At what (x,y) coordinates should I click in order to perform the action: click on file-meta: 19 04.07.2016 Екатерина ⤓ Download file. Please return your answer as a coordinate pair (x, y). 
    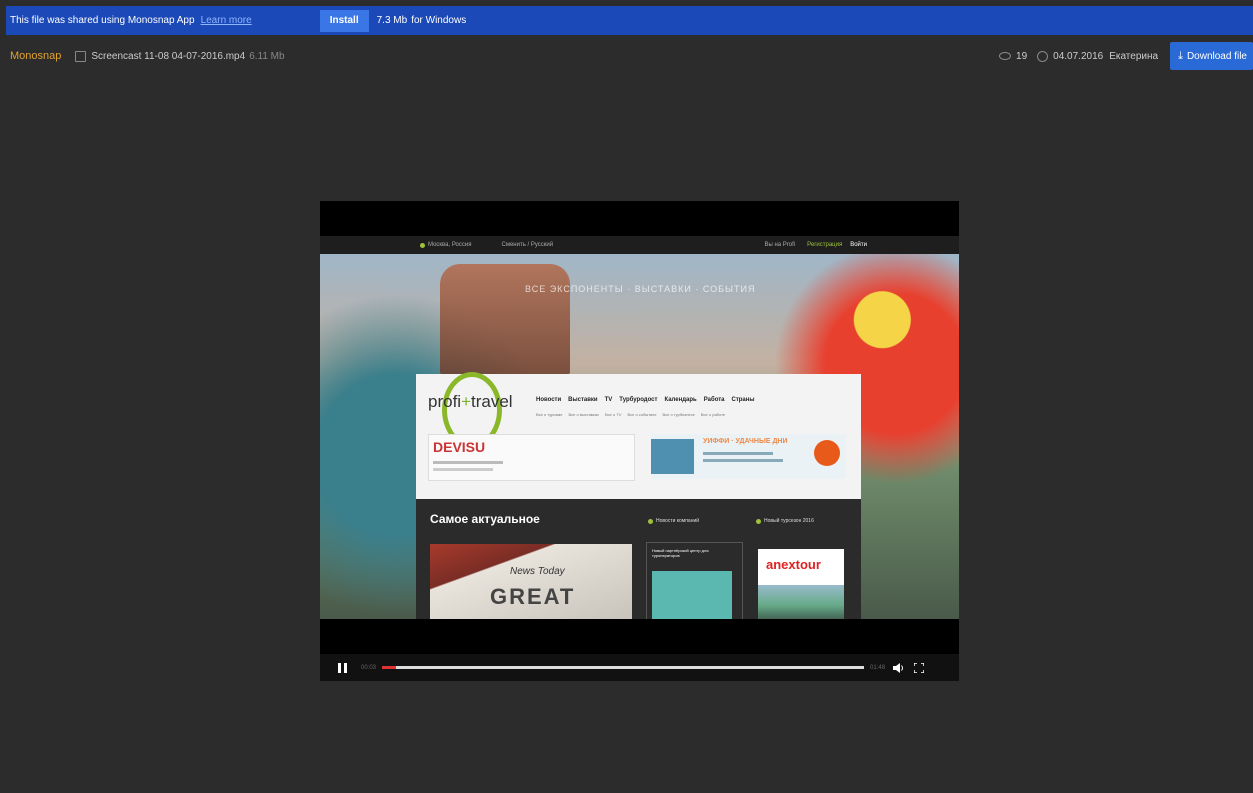
    Looking at the image, I should click on (1126, 56).